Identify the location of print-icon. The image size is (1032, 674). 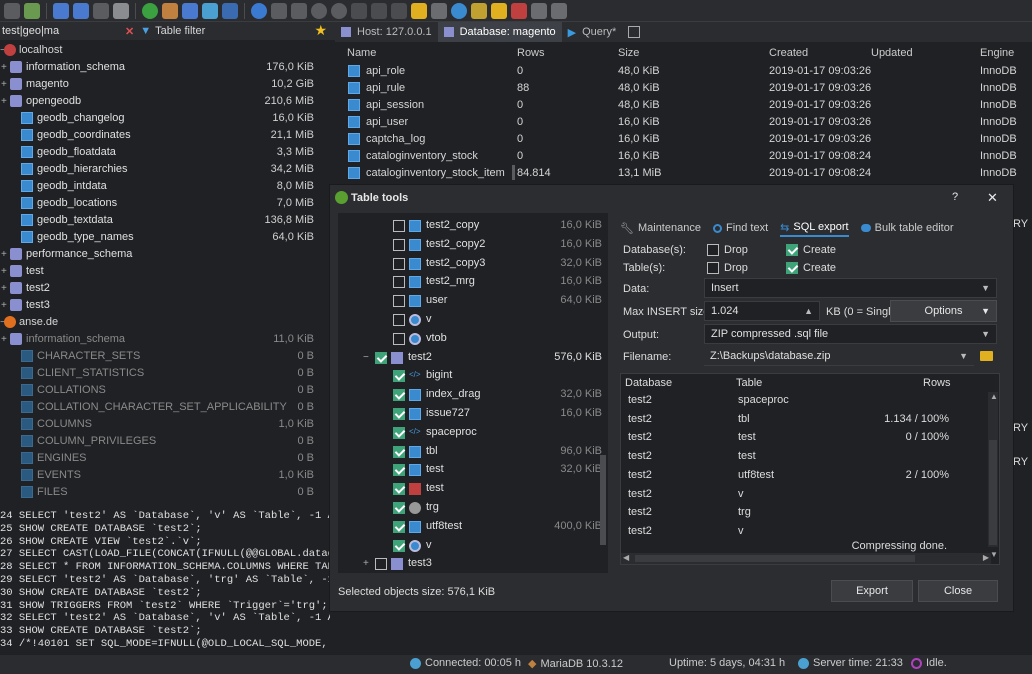
(121, 10).